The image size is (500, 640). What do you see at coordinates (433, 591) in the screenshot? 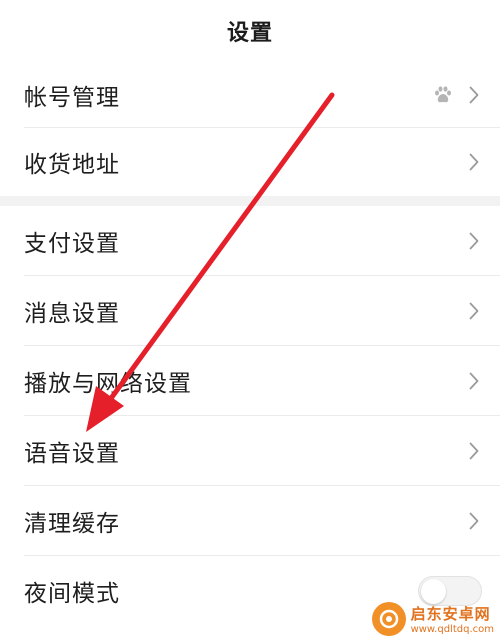
I see `toggle-knob` at bounding box center [433, 591].